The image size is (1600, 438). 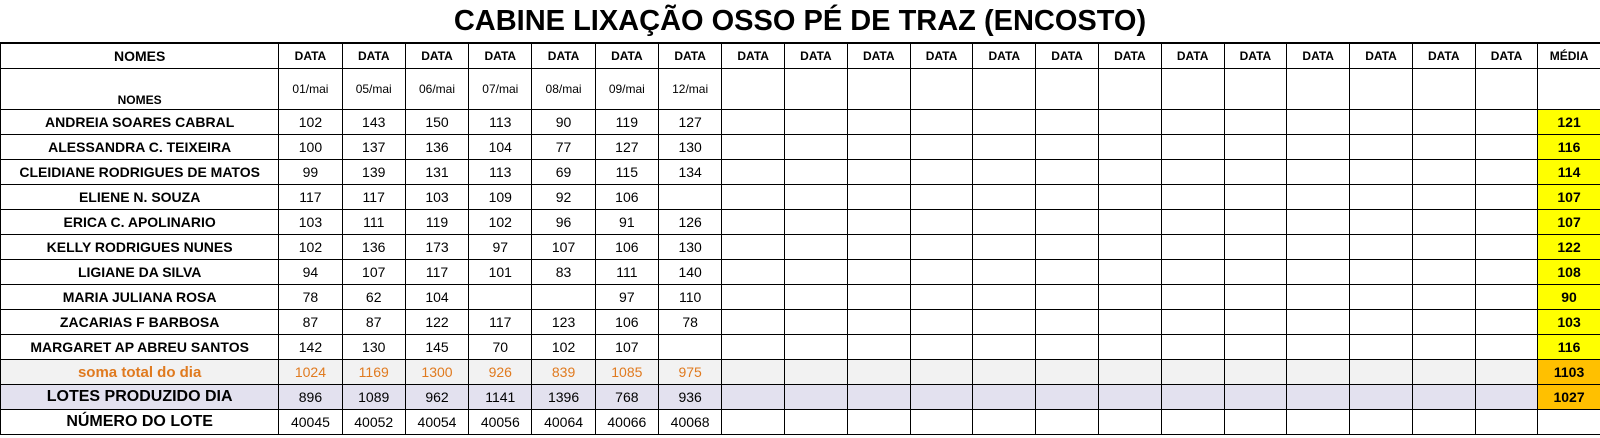 I want to click on employee-name: ZACARIAS F BARBOSA, so click(x=140, y=322).